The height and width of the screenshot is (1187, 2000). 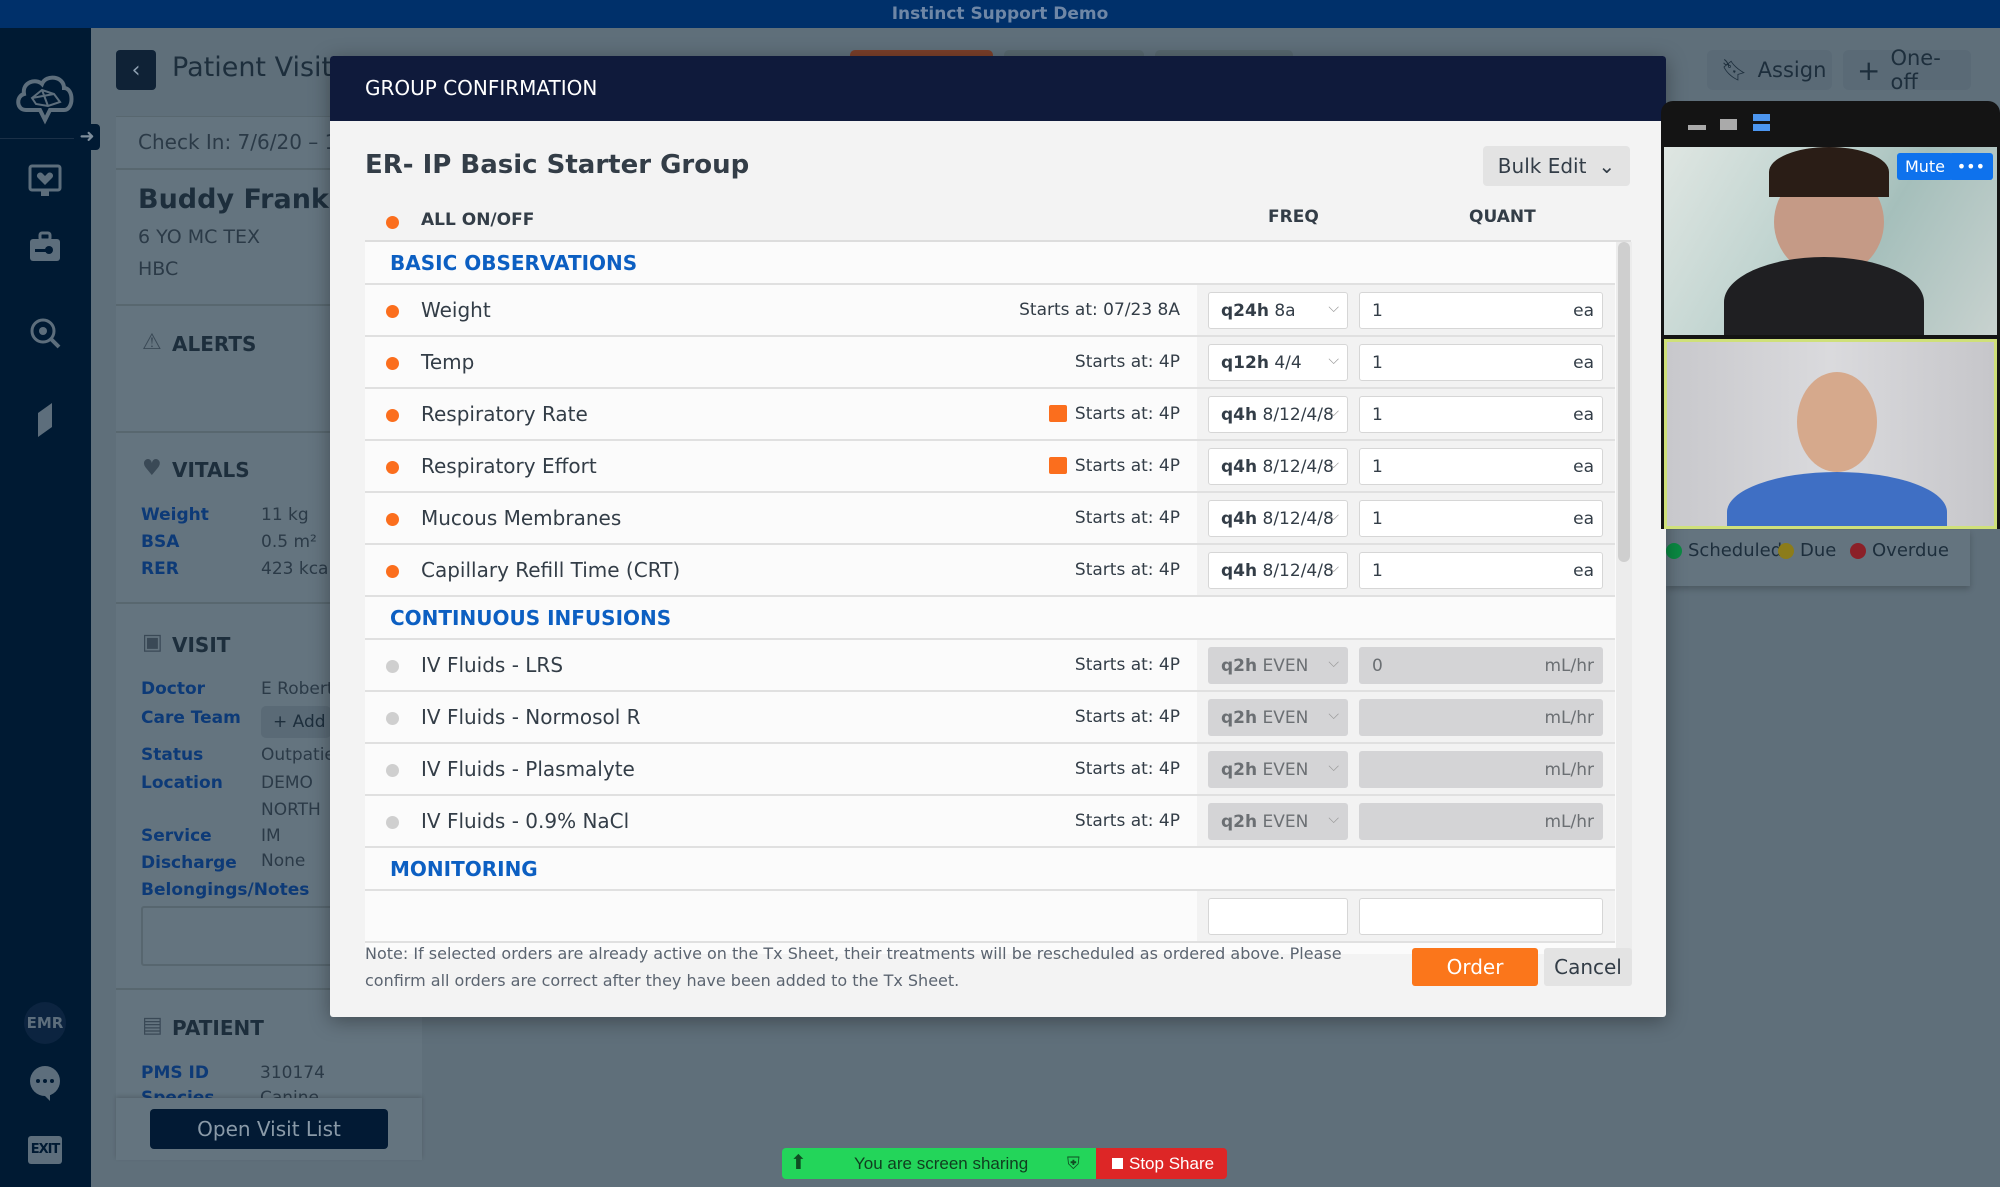 What do you see at coordinates (45, 1023) in the screenshot?
I see `emr-button: EMR` at bounding box center [45, 1023].